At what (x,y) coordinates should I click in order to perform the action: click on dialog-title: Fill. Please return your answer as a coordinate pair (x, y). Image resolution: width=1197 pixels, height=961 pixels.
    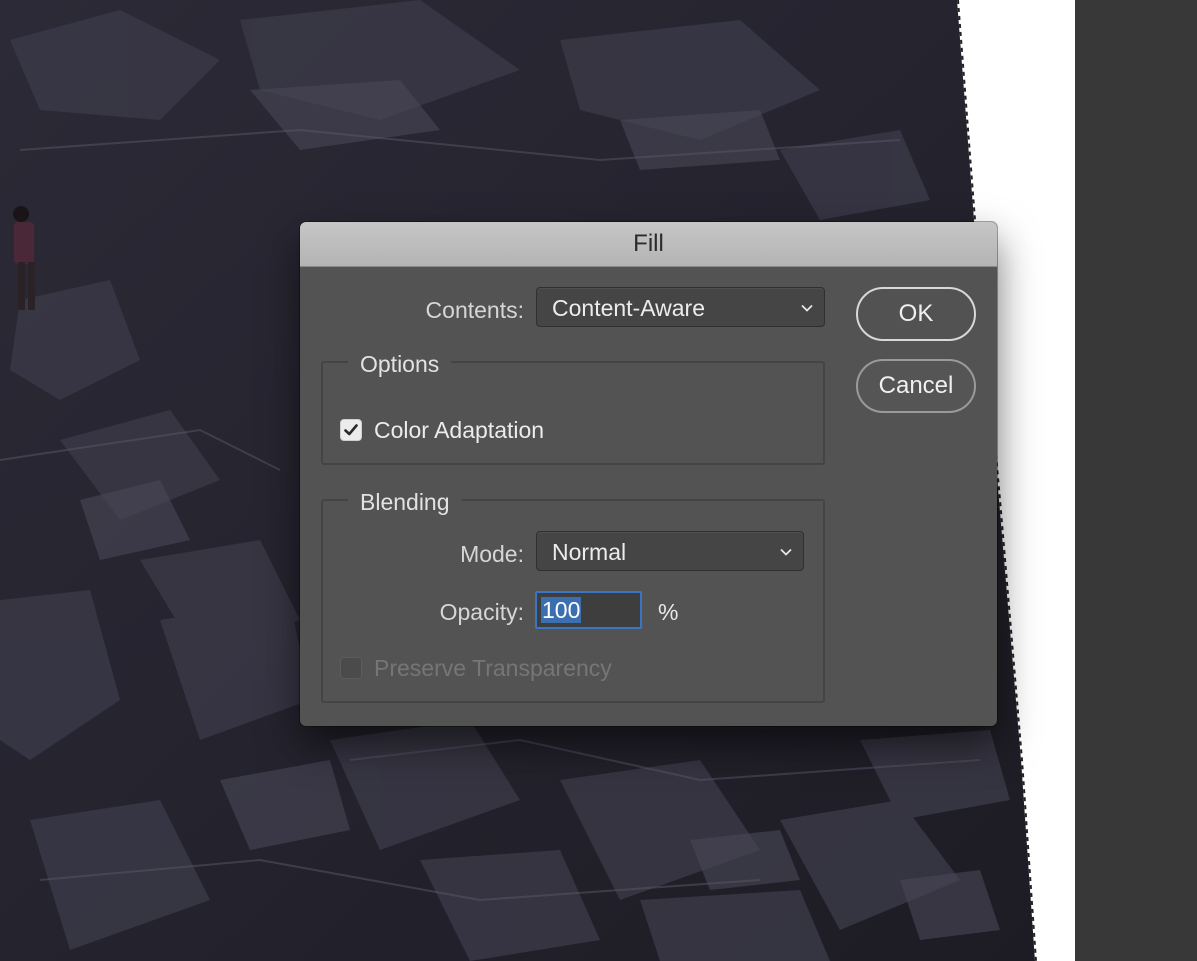
    Looking at the image, I should click on (648, 243).